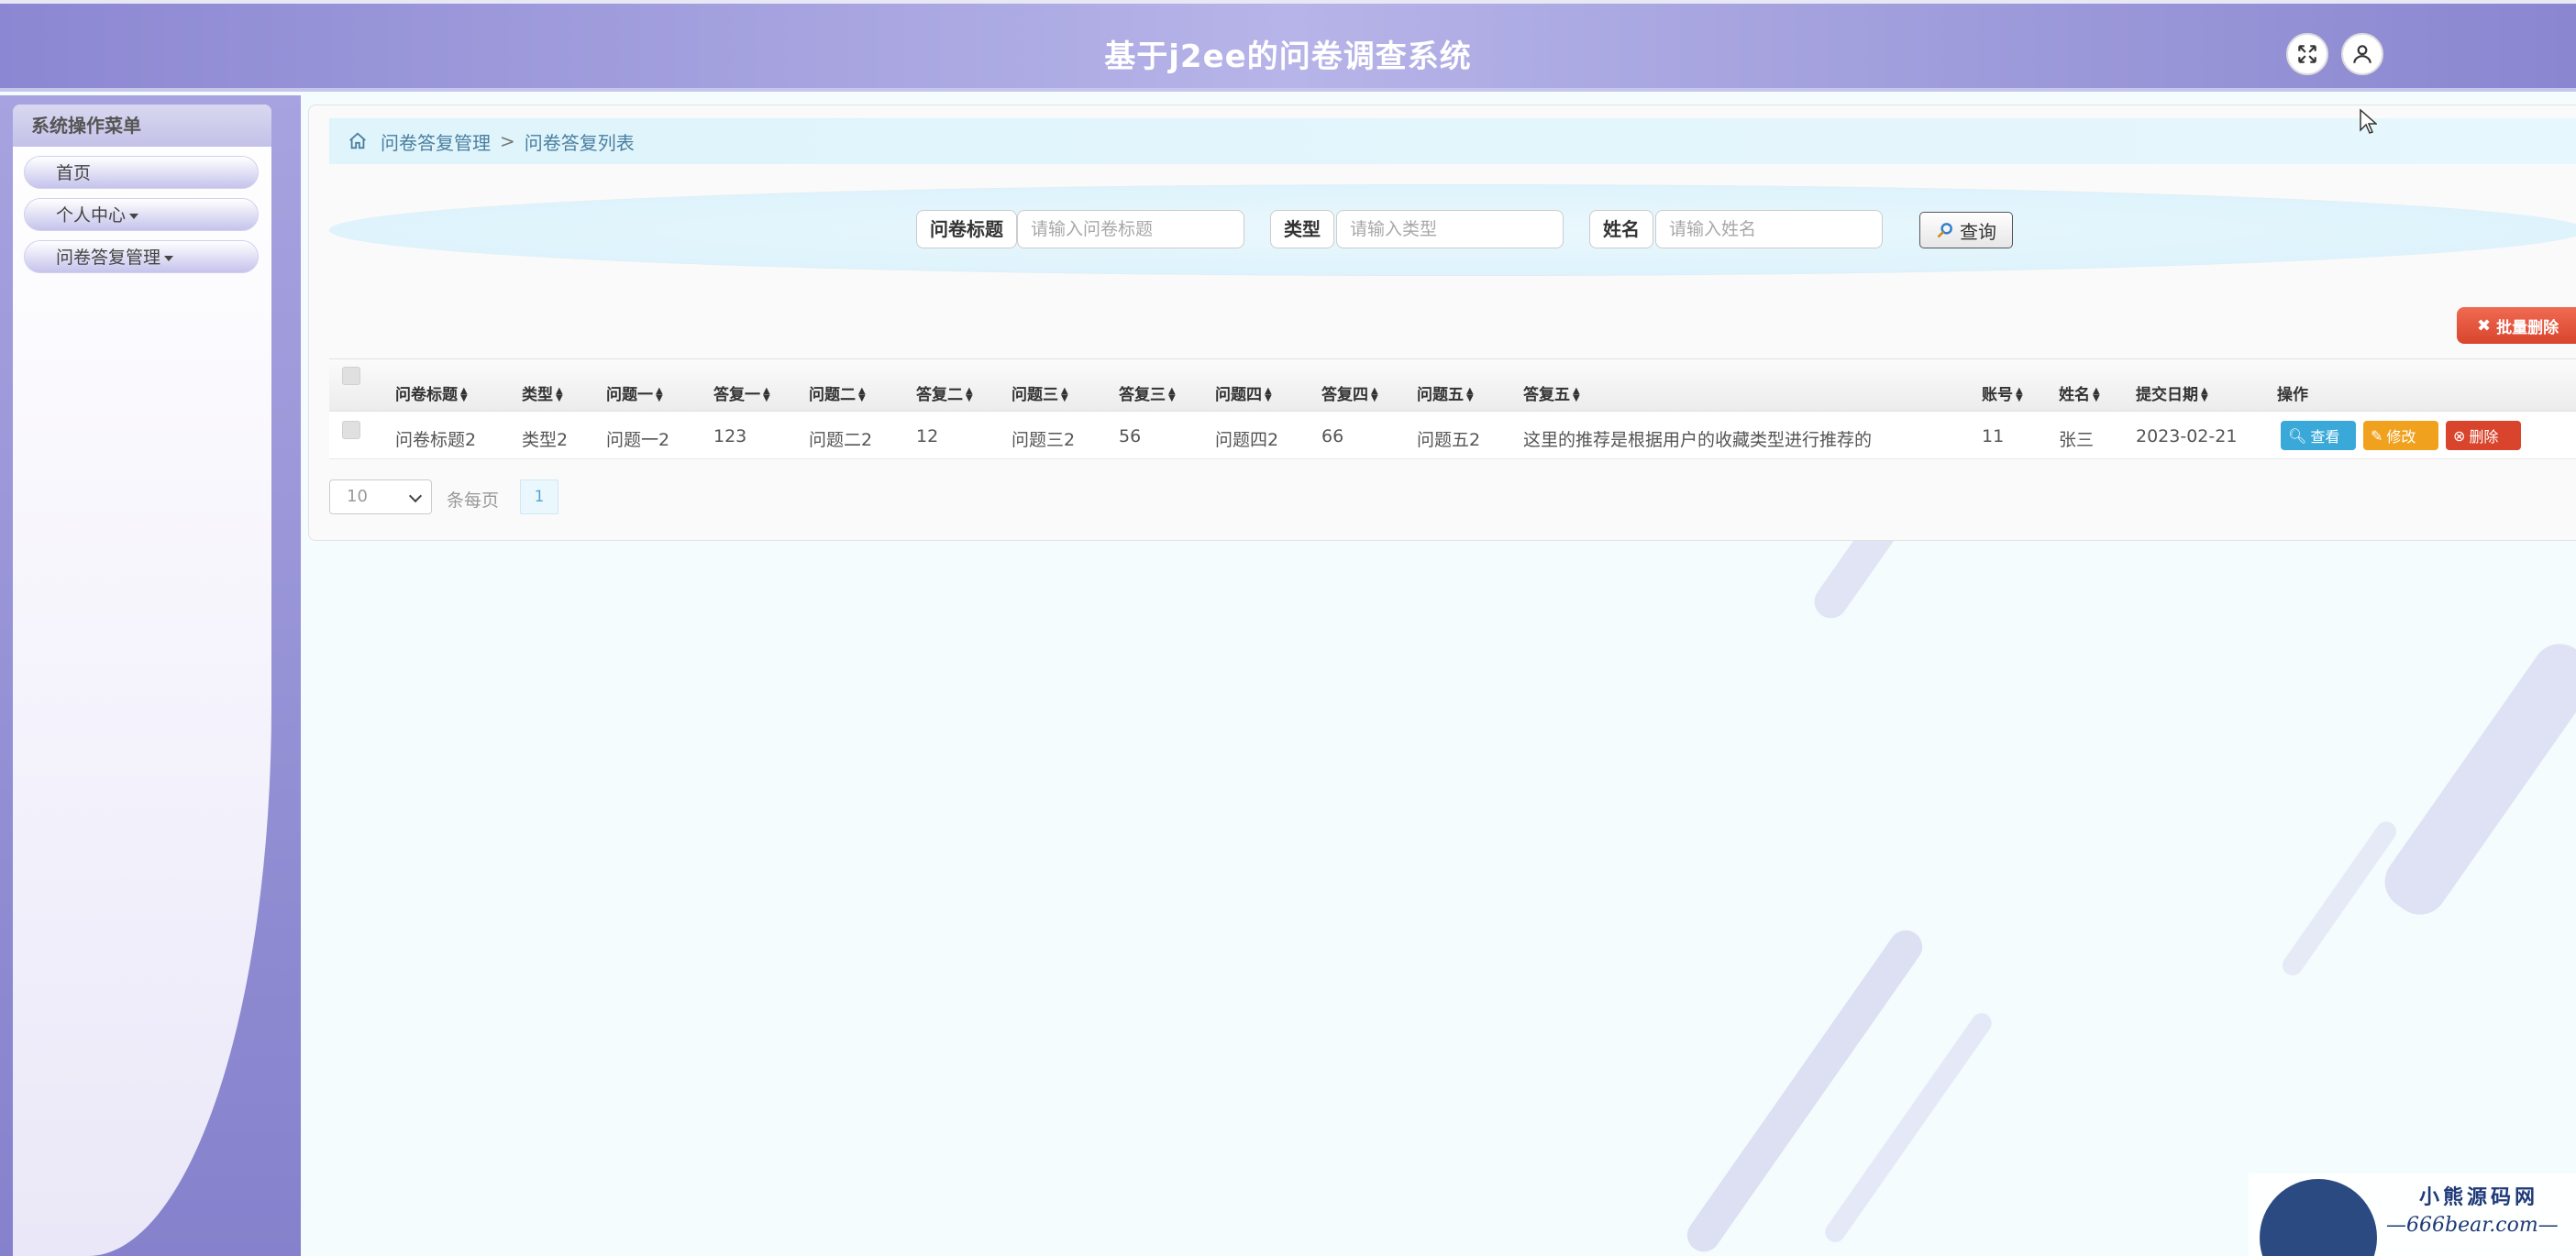 Image resolution: width=2576 pixels, height=1256 pixels. What do you see at coordinates (415, 496) in the screenshot?
I see `chevron-down-icon` at bounding box center [415, 496].